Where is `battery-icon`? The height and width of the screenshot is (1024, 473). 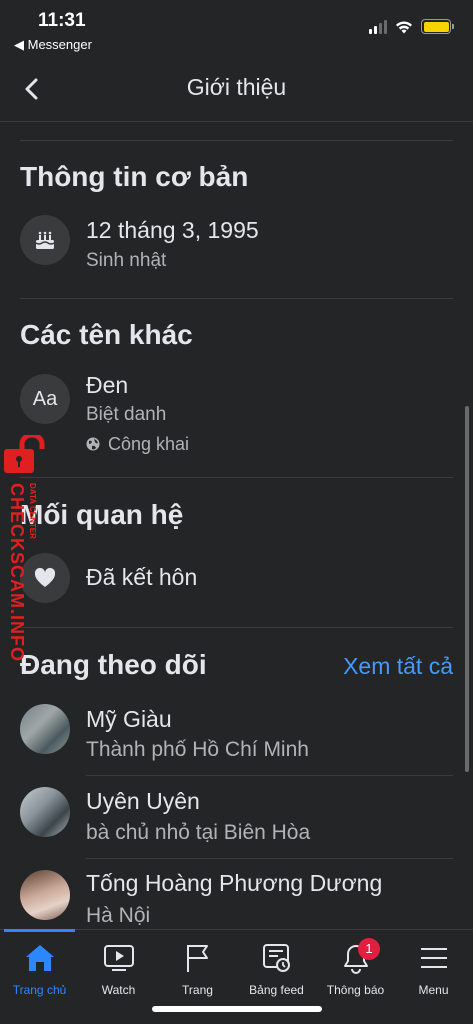 battery-icon is located at coordinates (437, 26).